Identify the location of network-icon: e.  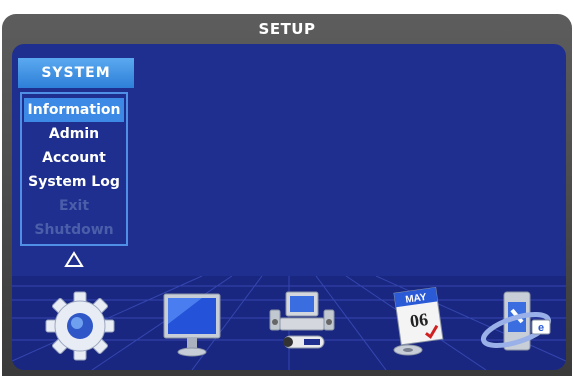
(518, 323).